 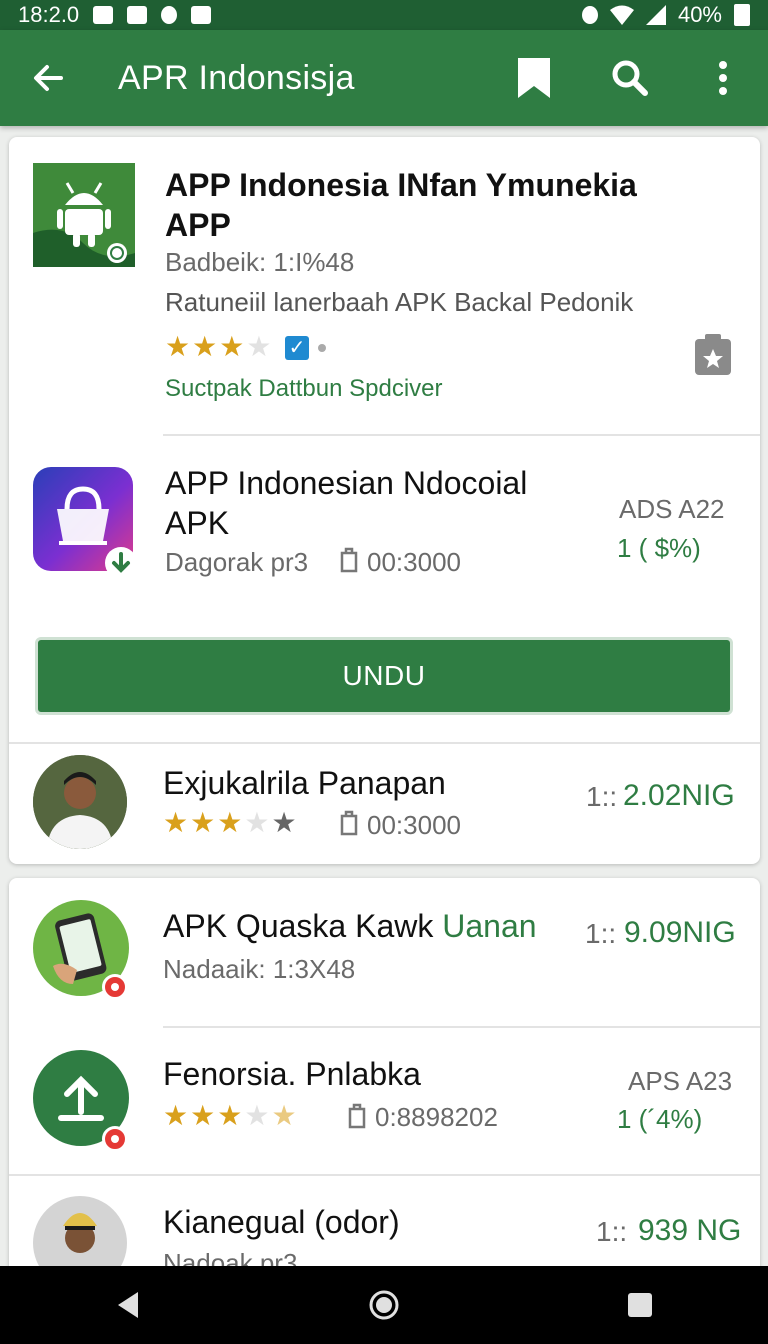 I want to click on app-title-highlight: Uanan, so click(x=489, y=926).